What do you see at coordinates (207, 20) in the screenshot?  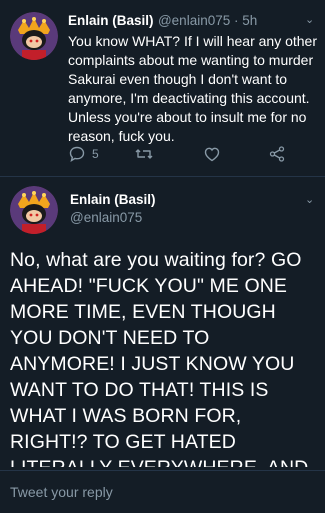 I see `handle-and-time: @enlain075 · 5h` at bounding box center [207, 20].